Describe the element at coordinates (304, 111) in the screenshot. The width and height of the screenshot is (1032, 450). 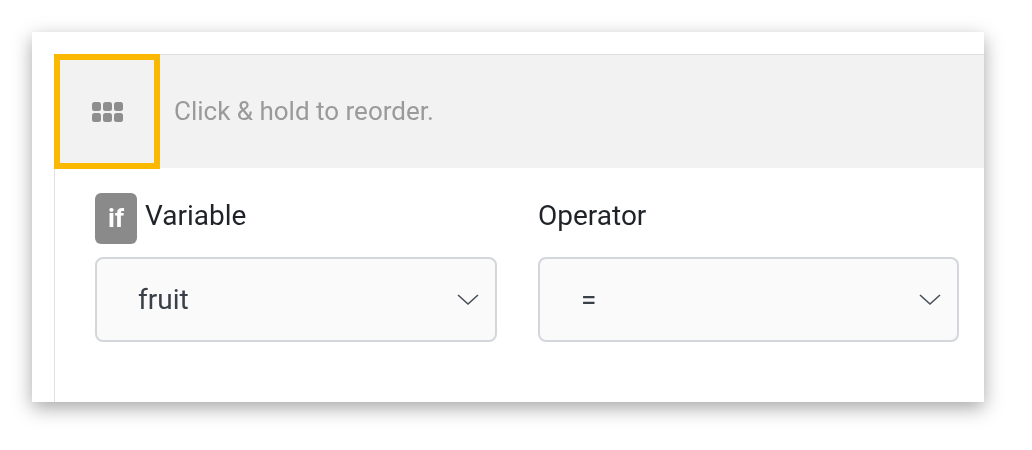
I see `reorder-hint: Click & hold to reorder.` at that location.